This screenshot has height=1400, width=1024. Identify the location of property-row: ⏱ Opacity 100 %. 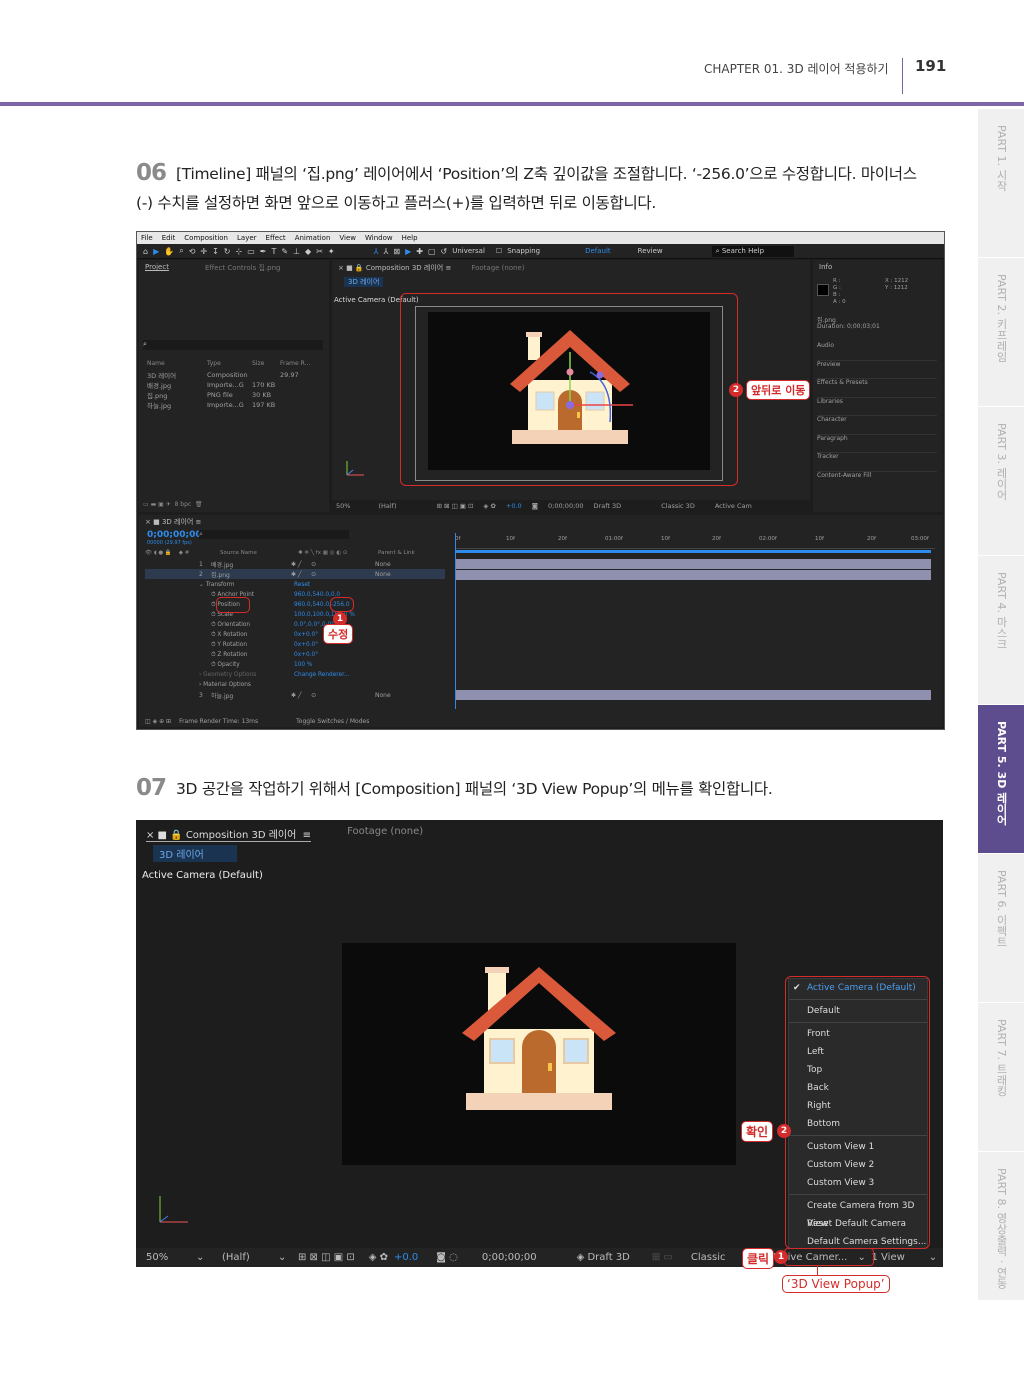
(329, 665).